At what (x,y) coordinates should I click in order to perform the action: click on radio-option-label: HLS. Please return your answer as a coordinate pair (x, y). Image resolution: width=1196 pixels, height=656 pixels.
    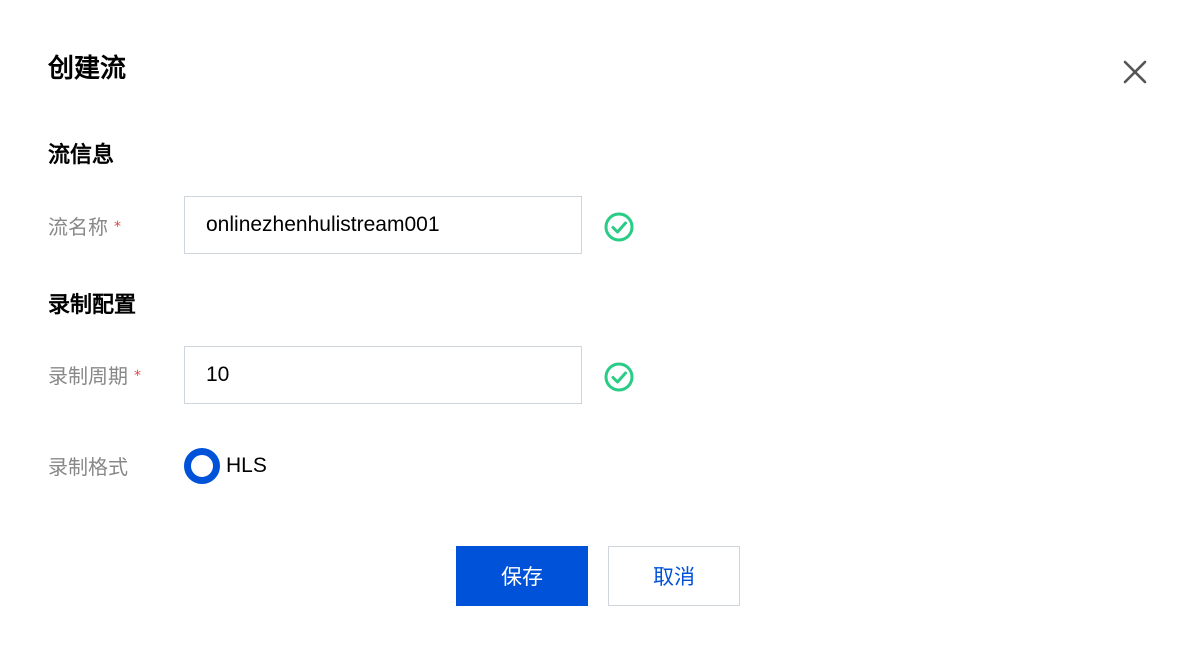
    Looking at the image, I should click on (246, 465).